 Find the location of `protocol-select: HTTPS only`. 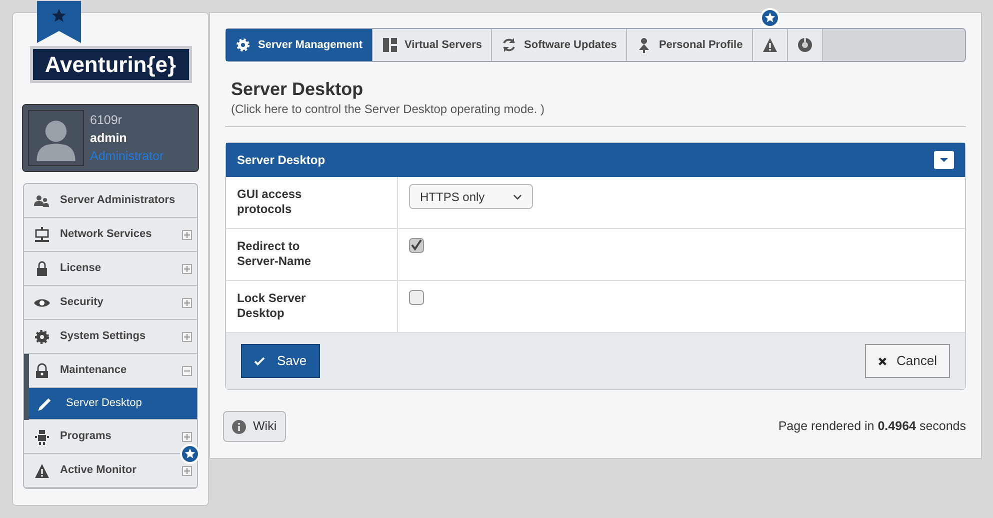

protocol-select: HTTPS only is located at coordinates (471, 196).